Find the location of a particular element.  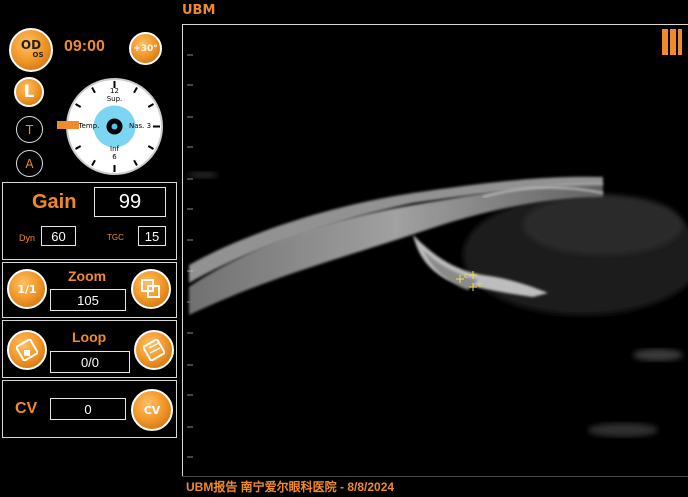

t-label: T is located at coordinates (29, 129).